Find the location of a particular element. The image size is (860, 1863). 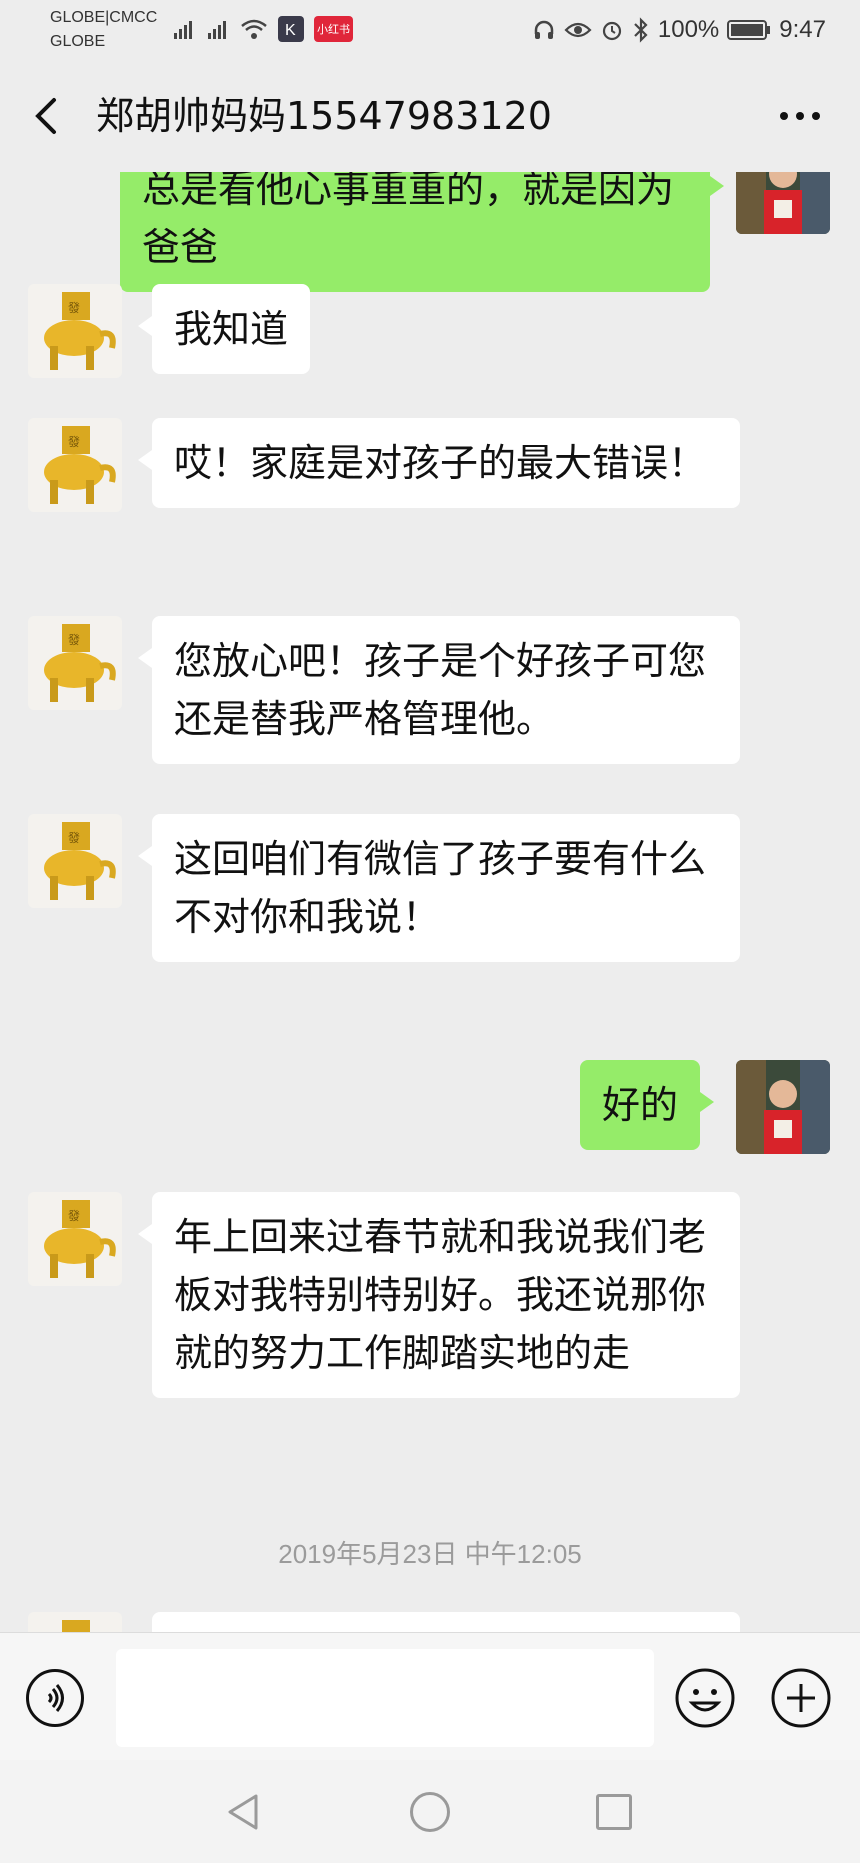

message-input is located at coordinates (385, 1698).